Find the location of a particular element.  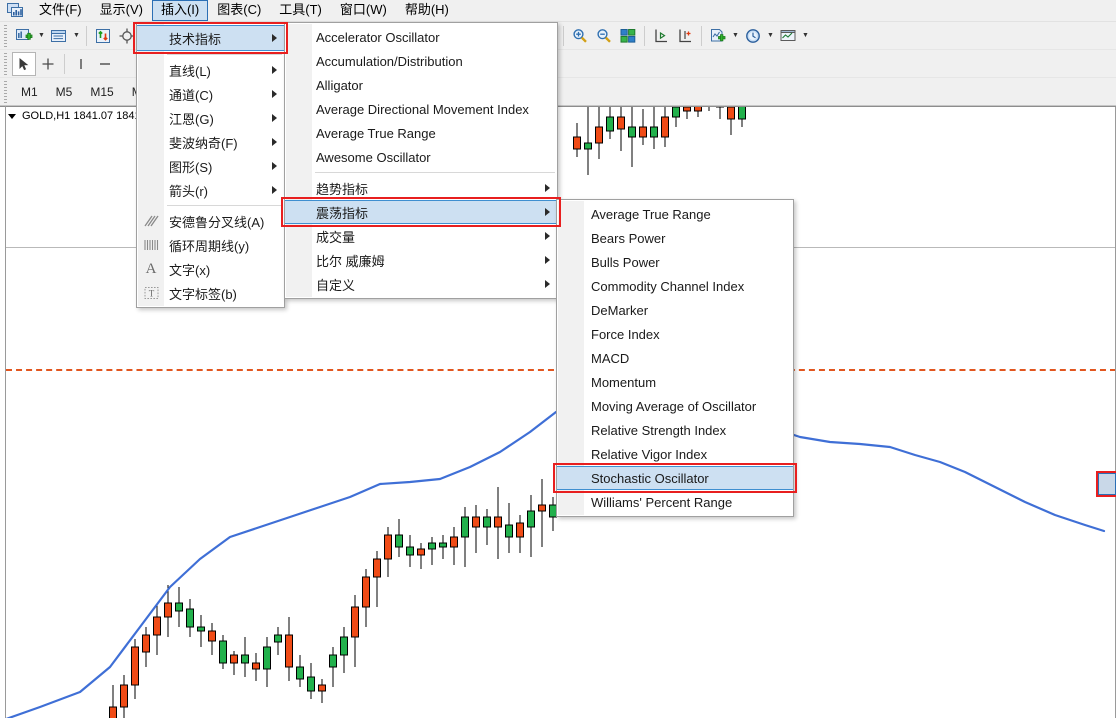

menu-item-stochastic-oscillator: Stochastic Oscillator is located at coordinates (675, 478).